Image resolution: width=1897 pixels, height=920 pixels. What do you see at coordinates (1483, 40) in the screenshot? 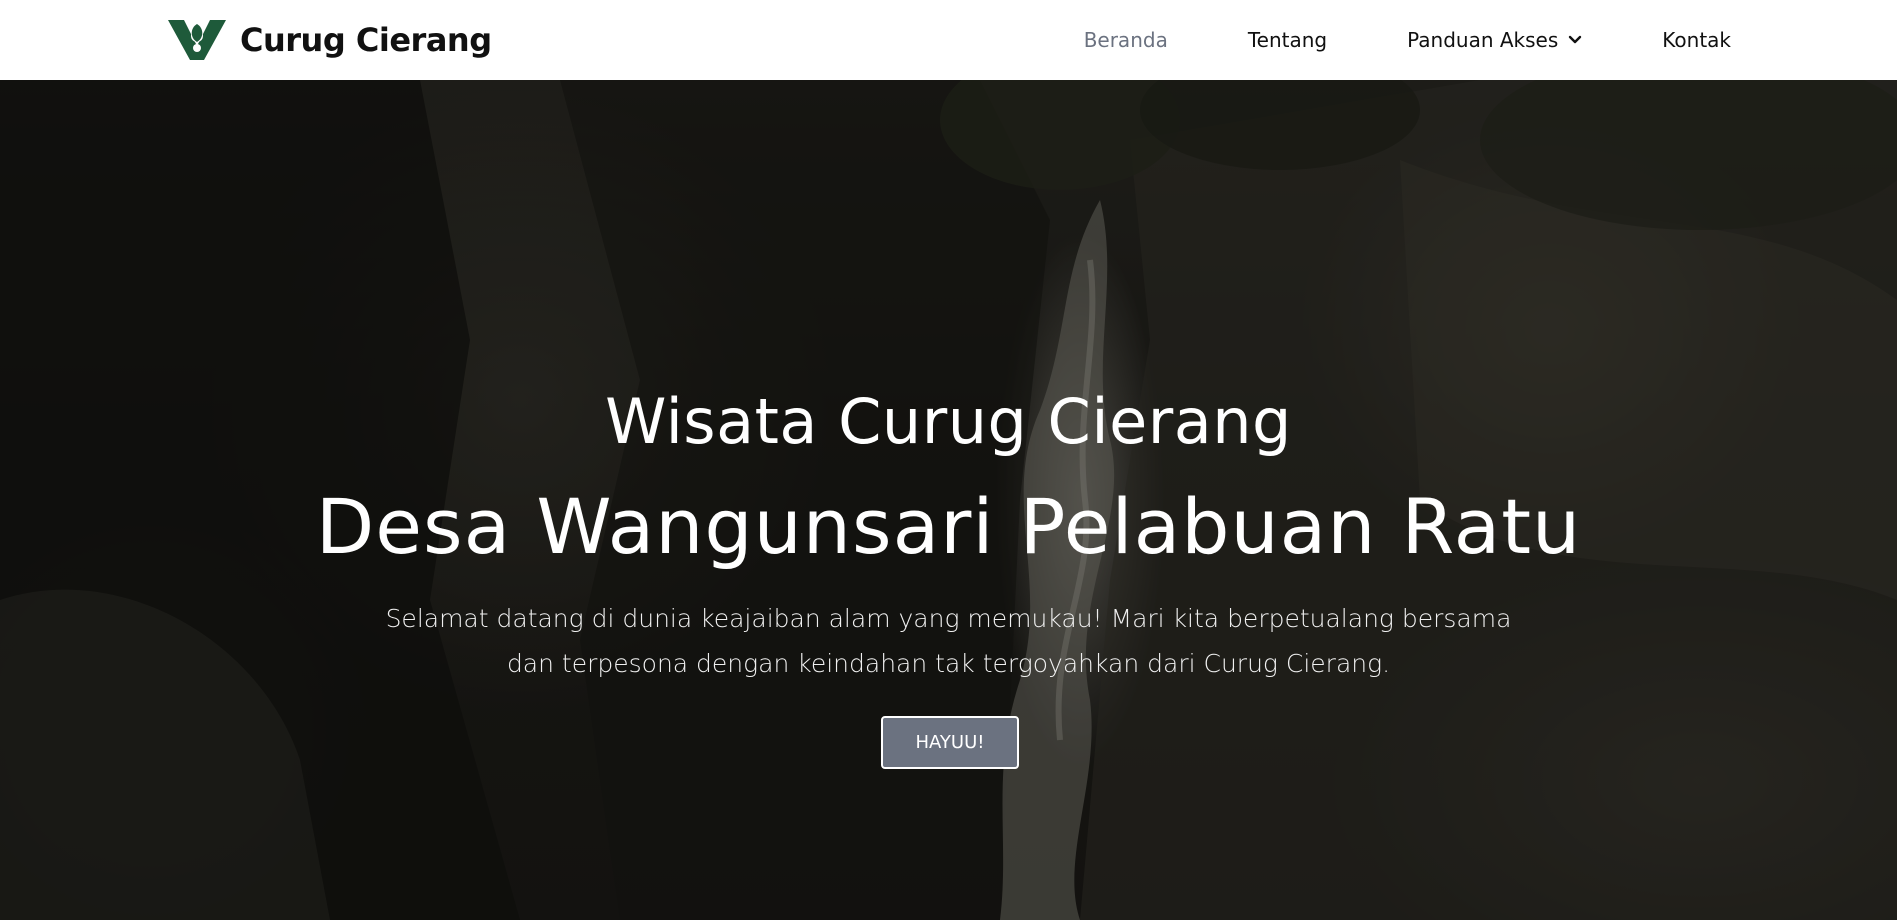
I see `nav-link-panduan-akses-label: Panduan Akses` at bounding box center [1483, 40].